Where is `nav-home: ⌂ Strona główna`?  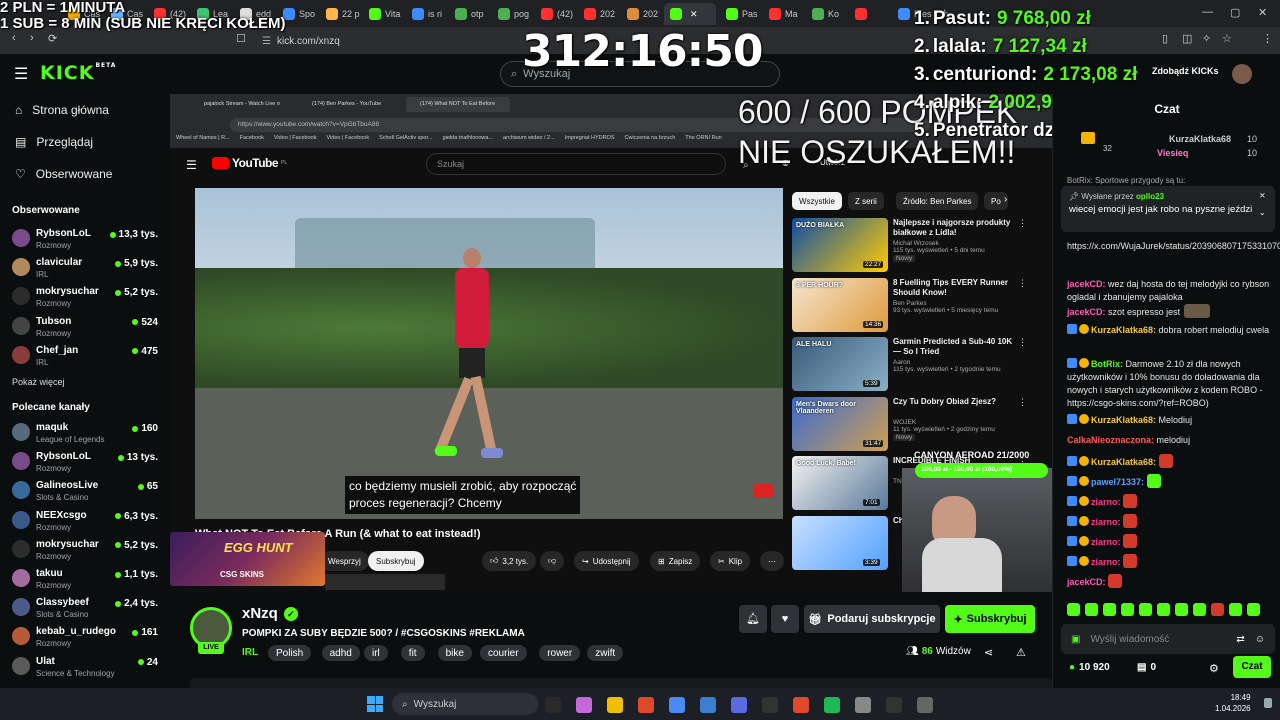
nav-home: ⌂ Strona główna is located at coordinates (62, 110).